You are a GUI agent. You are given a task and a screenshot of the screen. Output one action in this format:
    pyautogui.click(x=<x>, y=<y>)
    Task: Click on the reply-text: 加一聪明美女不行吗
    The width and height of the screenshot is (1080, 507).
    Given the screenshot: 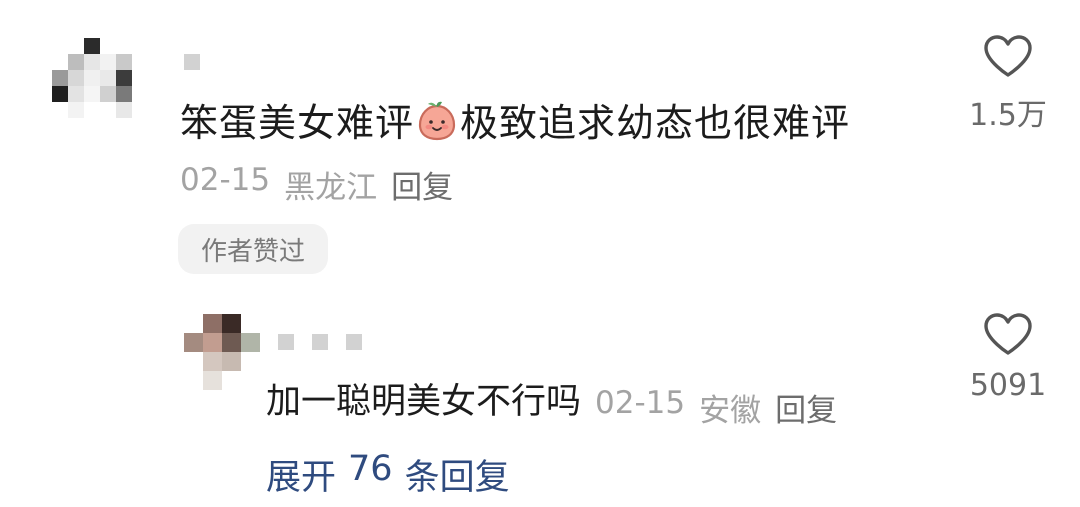 What is the action you would take?
    pyautogui.click(x=424, y=402)
    